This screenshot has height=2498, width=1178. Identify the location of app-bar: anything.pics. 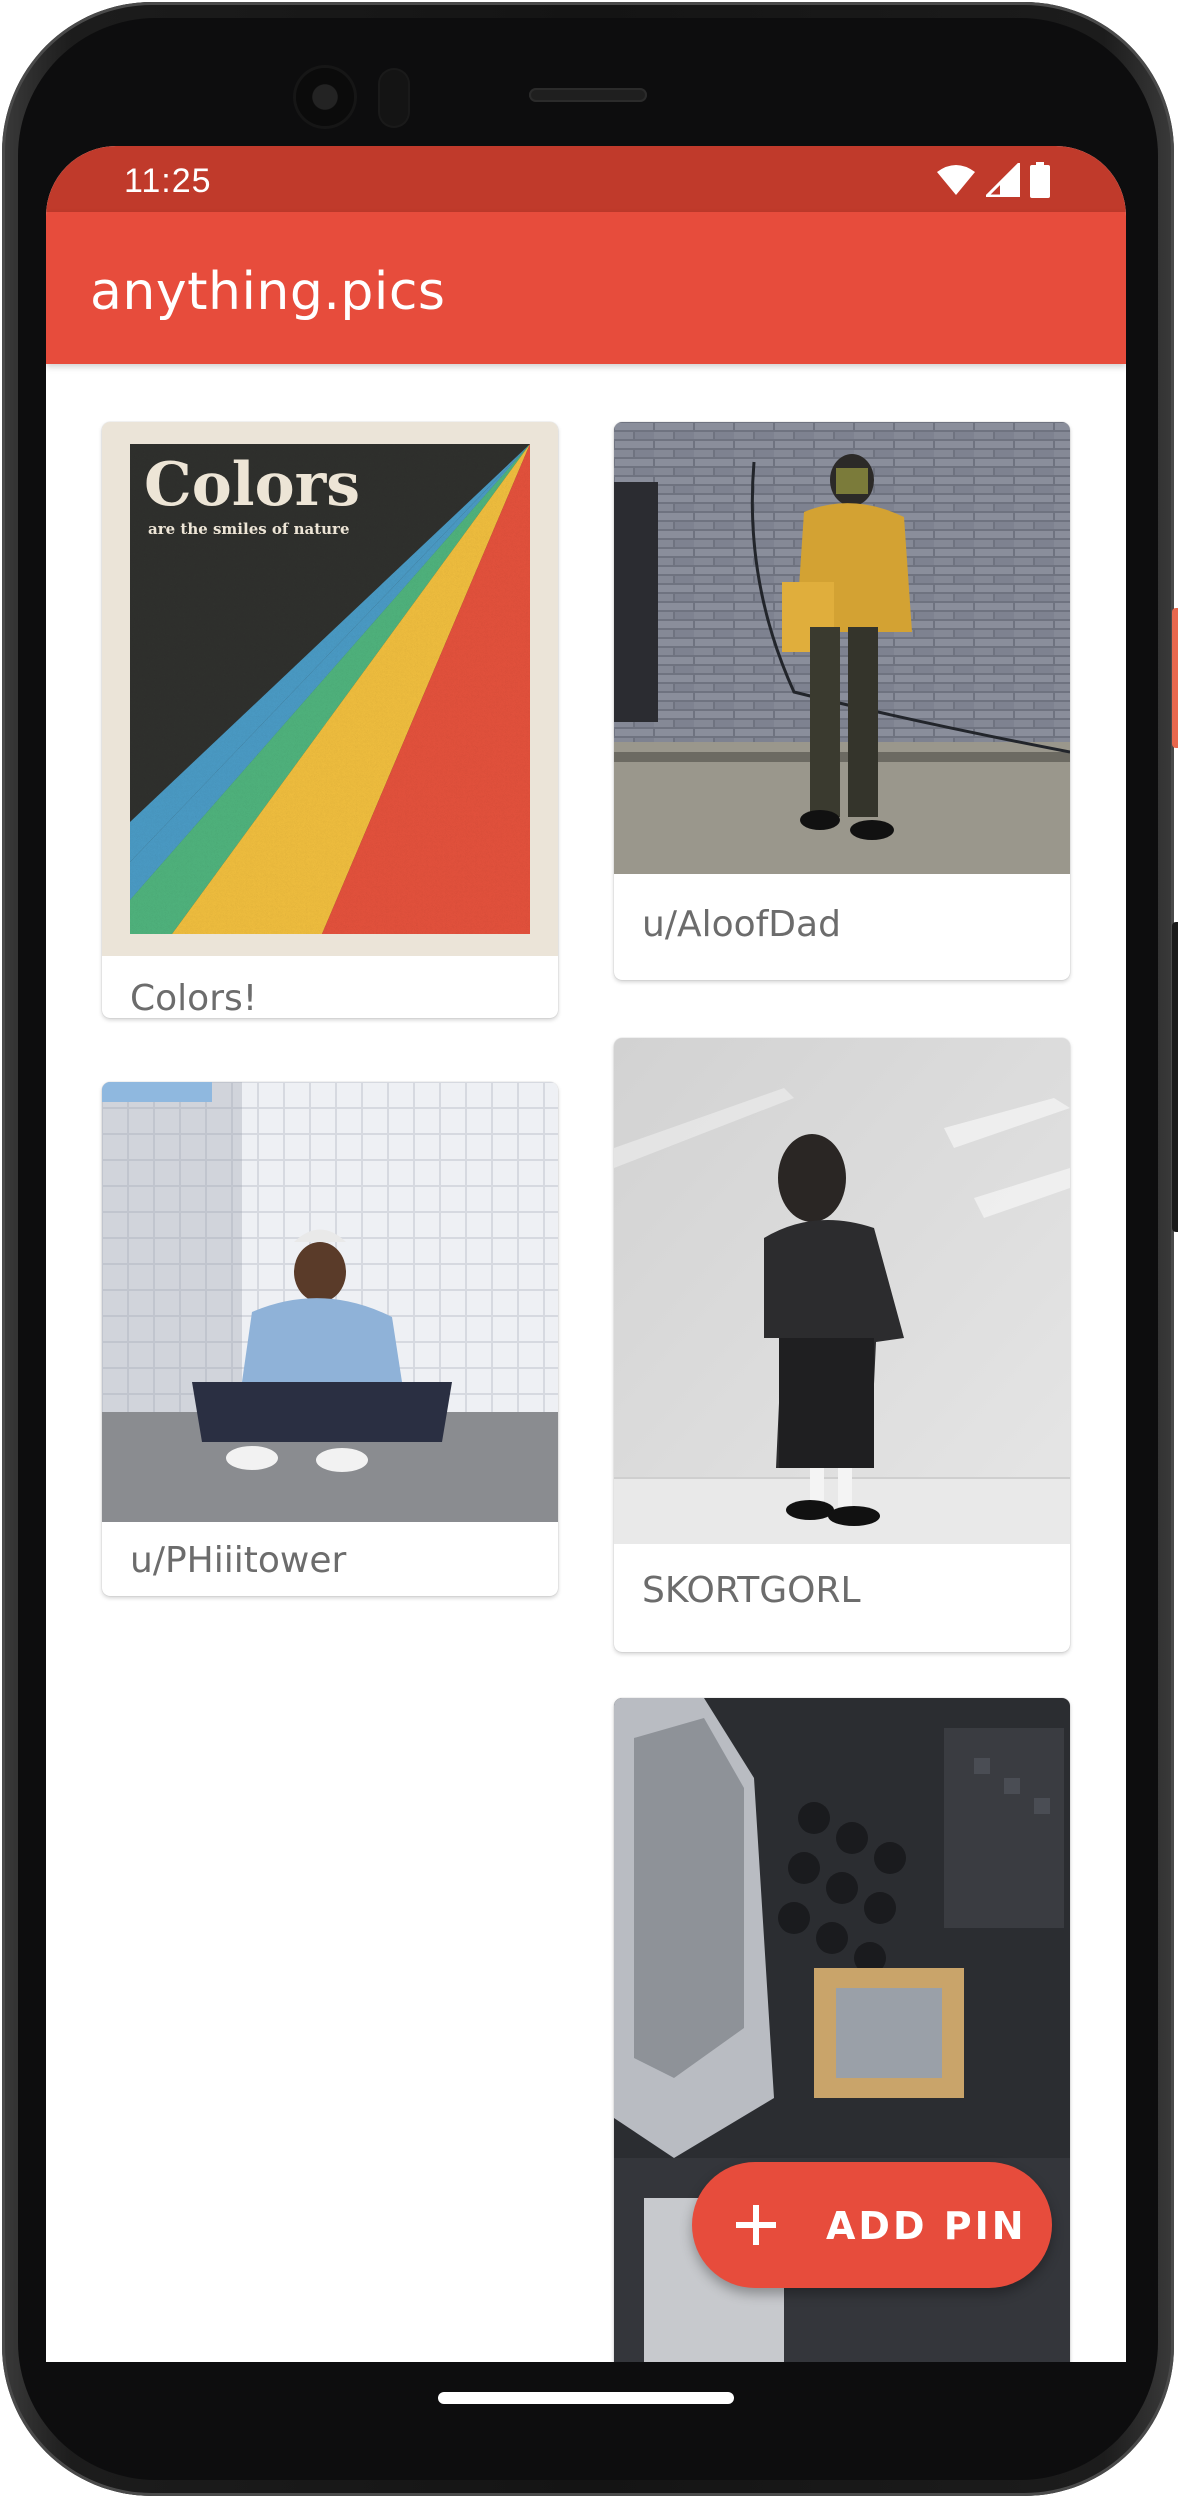
(586, 288).